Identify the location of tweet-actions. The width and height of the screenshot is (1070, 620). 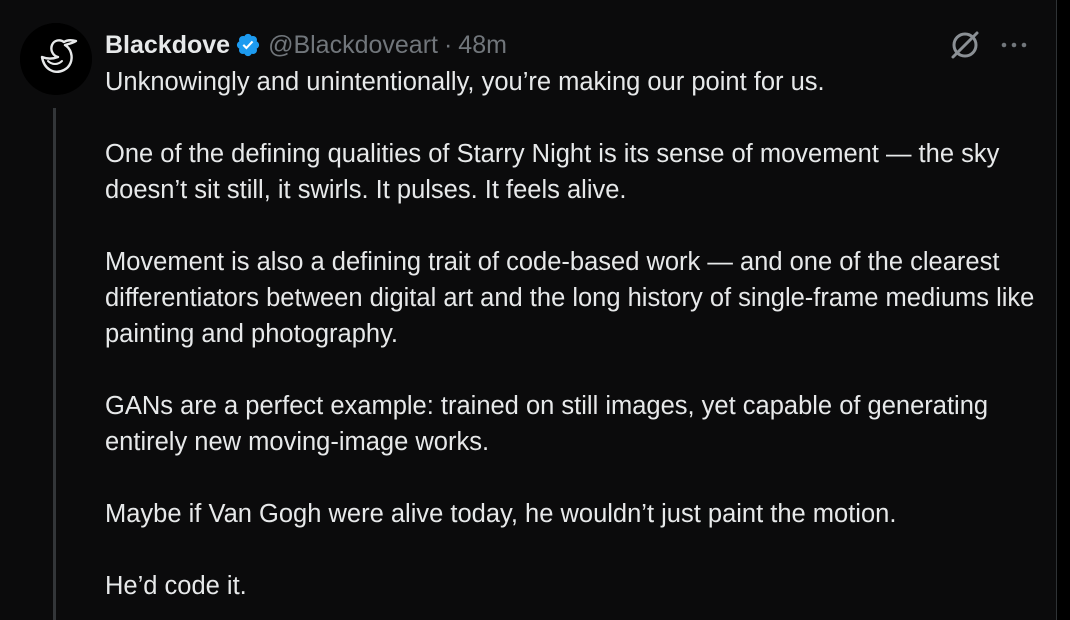
(988, 45).